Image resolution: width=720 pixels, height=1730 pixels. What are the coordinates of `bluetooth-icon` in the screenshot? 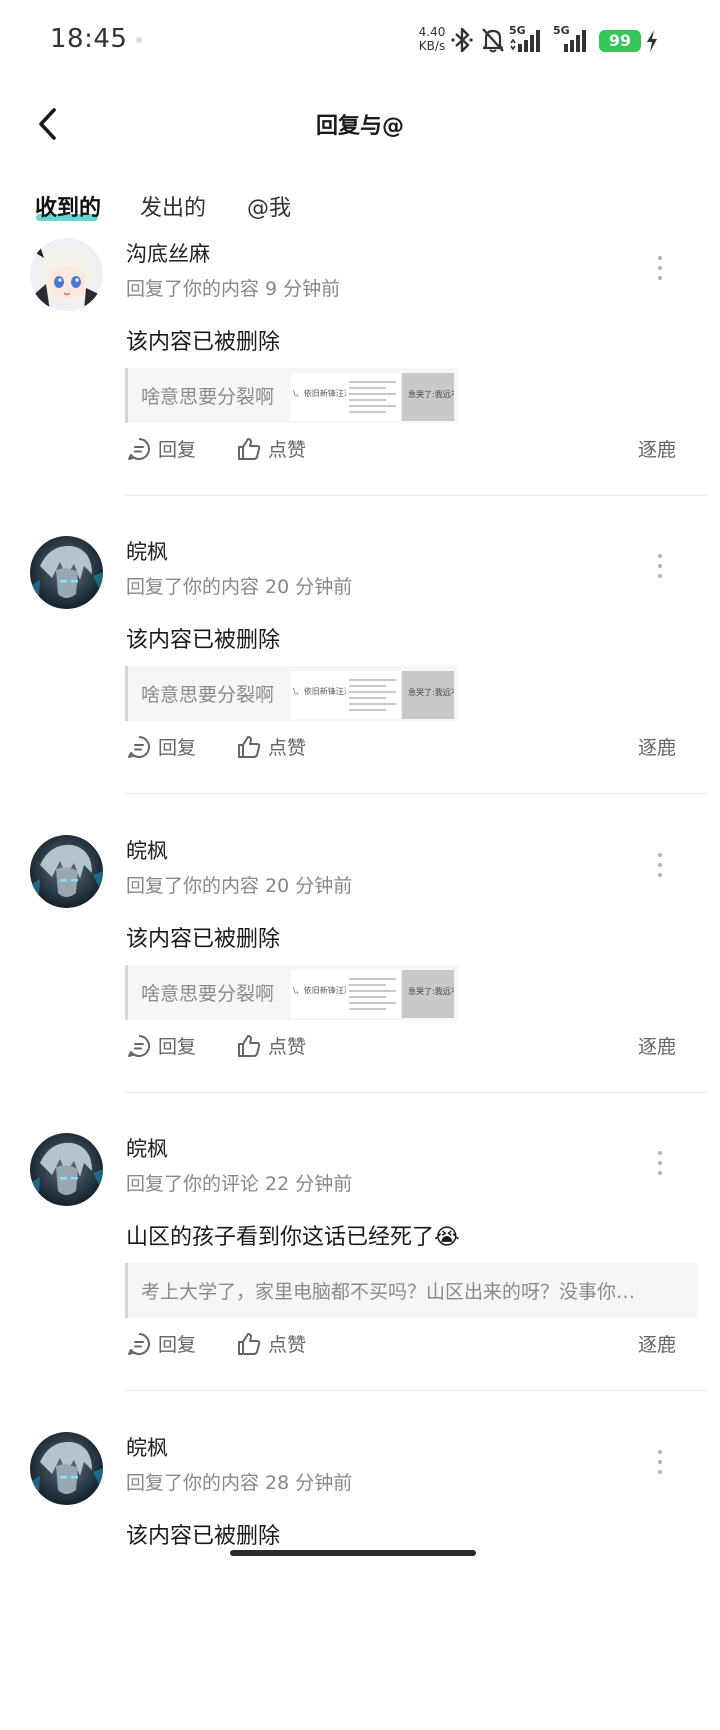 It's located at (462, 40).